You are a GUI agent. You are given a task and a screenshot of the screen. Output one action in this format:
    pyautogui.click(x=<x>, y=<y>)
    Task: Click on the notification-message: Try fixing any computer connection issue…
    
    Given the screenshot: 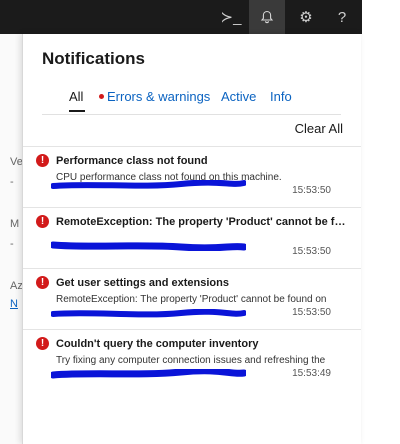 What is the action you would take?
    pyautogui.click(x=191, y=360)
    